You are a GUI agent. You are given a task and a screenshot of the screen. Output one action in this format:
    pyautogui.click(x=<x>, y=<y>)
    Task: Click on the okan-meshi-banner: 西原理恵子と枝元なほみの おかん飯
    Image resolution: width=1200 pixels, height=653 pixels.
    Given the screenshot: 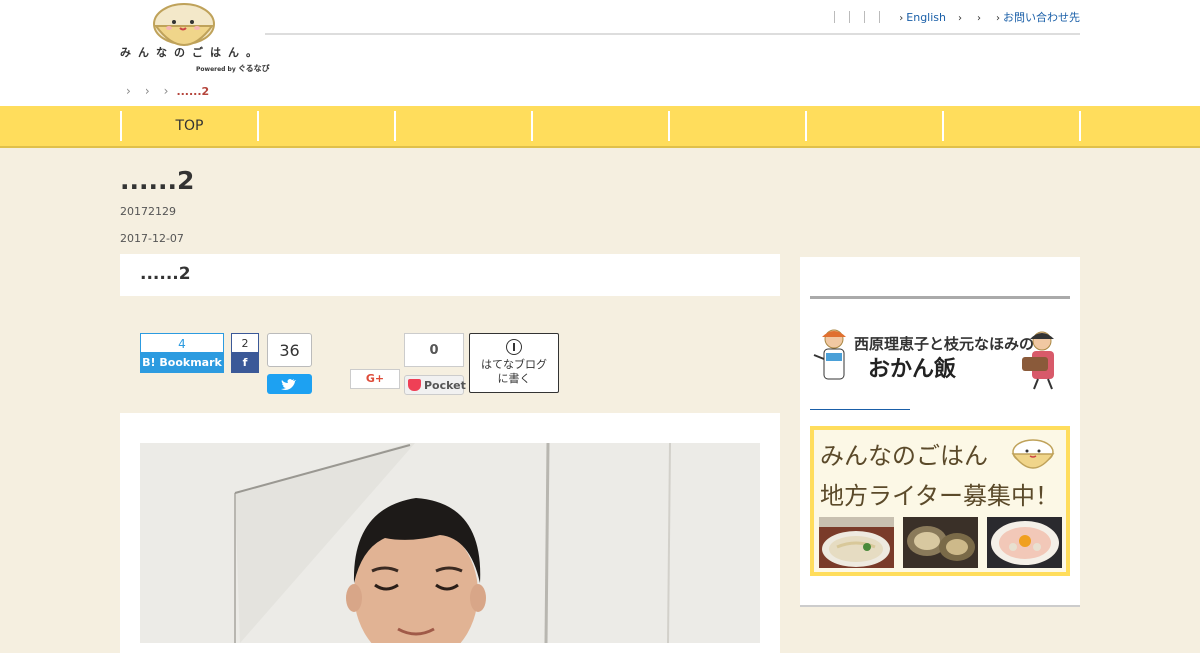 What is the action you would take?
    pyautogui.click(x=940, y=359)
    